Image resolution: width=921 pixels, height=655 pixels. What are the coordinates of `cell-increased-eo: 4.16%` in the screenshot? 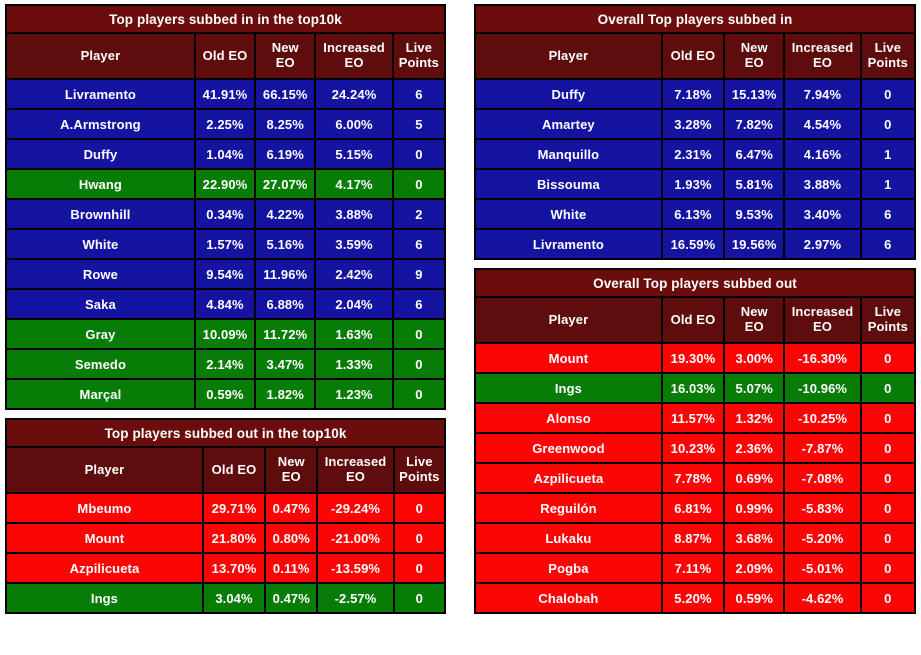 It's located at (822, 154).